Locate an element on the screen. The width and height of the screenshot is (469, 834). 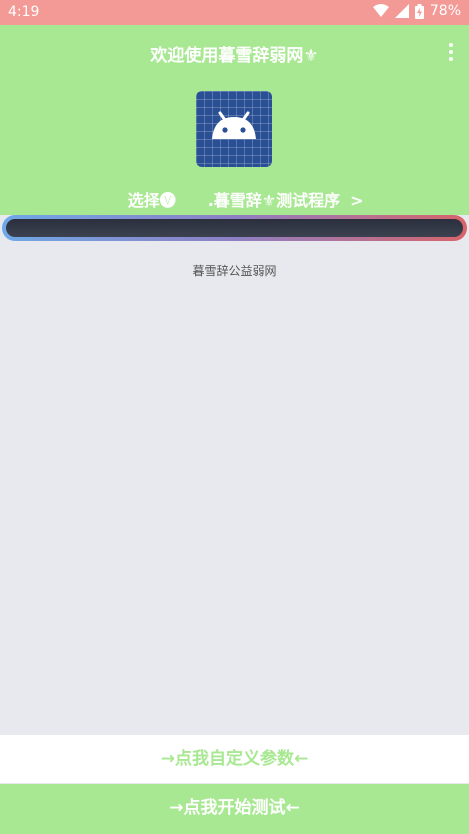
status-icons: 78% is located at coordinates (416, 11).